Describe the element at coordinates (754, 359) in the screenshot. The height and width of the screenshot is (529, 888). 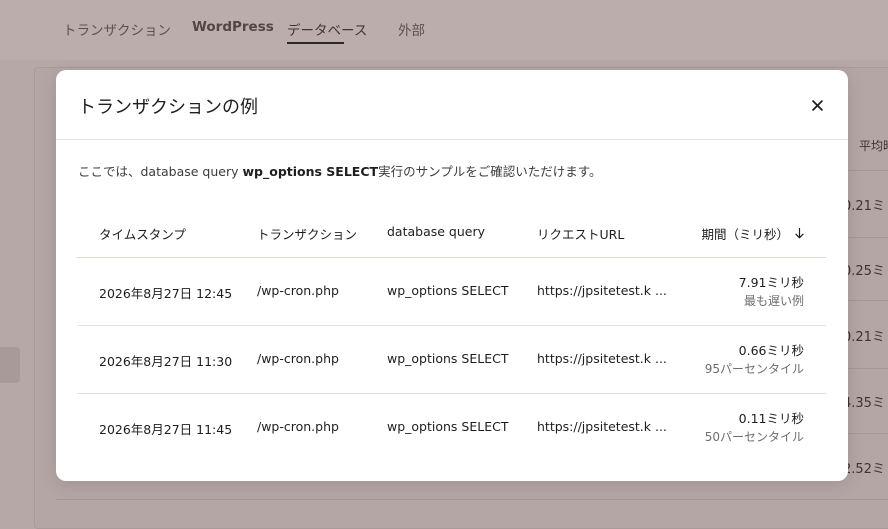
I see `cell-duration: 0.66ミリ秒 95パーセンタイル` at that location.